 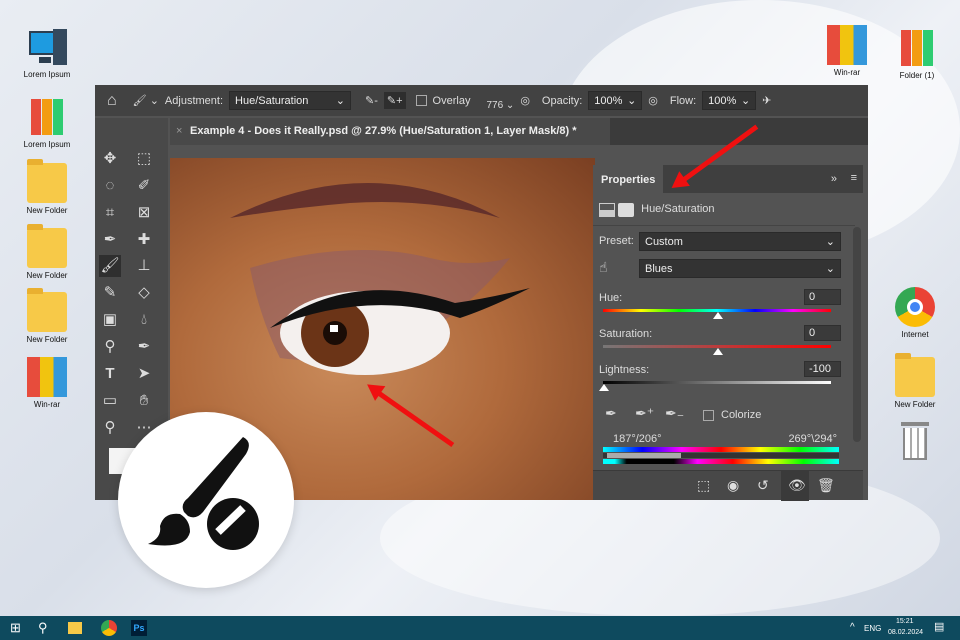 I want to click on panel-menu-icon: ≡, so click(x=854, y=178).